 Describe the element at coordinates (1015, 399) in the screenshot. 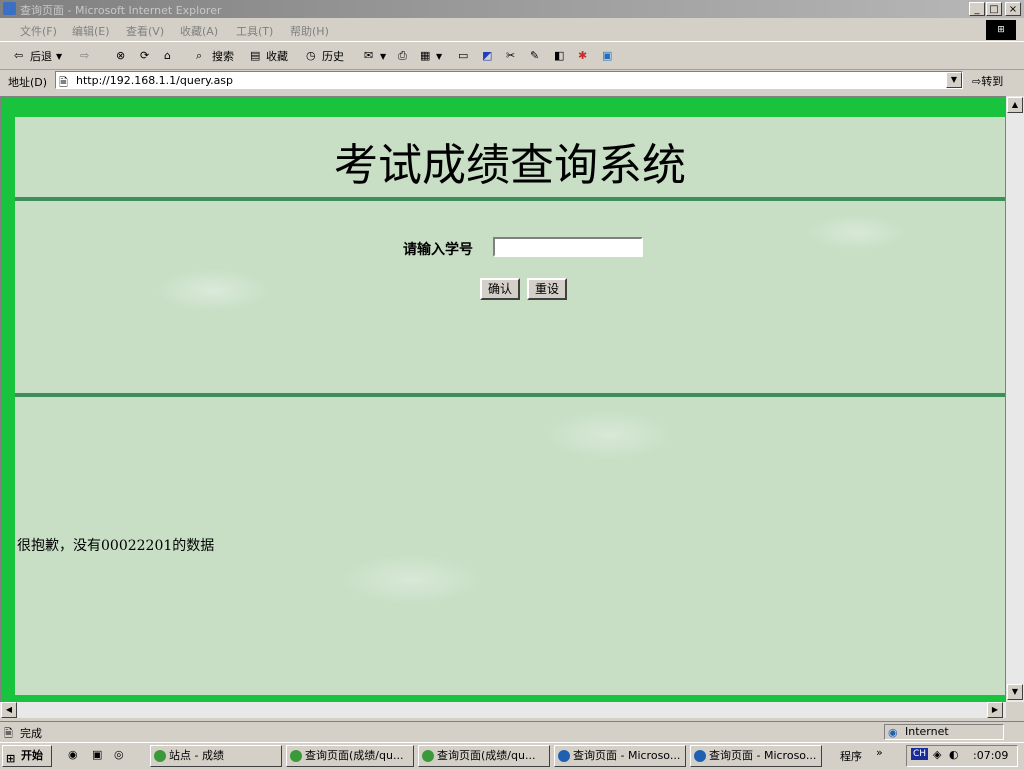

I see `vertical-scrollbar: ▲ ▼` at that location.